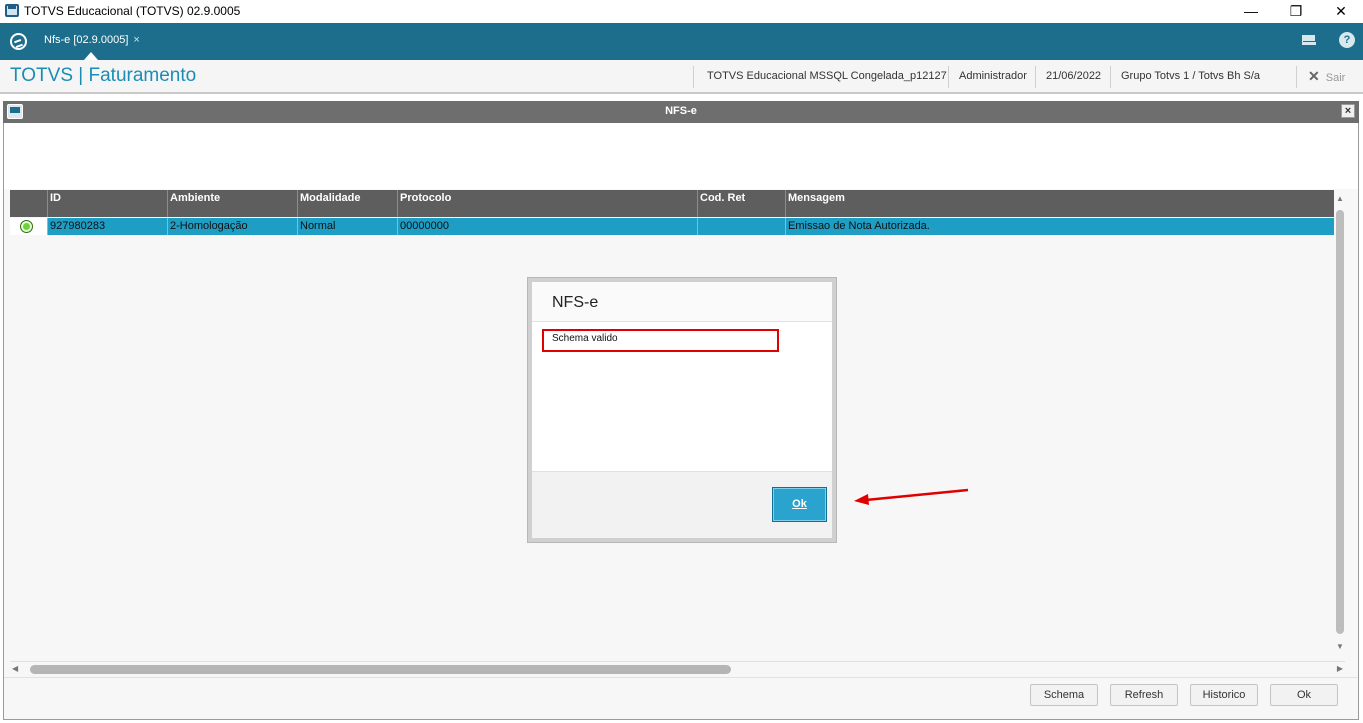 This screenshot has width=1363, height=723. What do you see at coordinates (1335, 78) in the screenshot?
I see `exit-label: Sair` at bounding box center [1335, 78].